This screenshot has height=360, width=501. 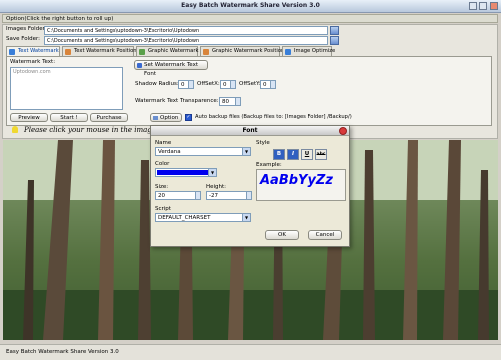 What do you see at coordinates (188, 117) in the screenshot?
I see `backup-checkbox: ✓` at bounding box center [188, 117].